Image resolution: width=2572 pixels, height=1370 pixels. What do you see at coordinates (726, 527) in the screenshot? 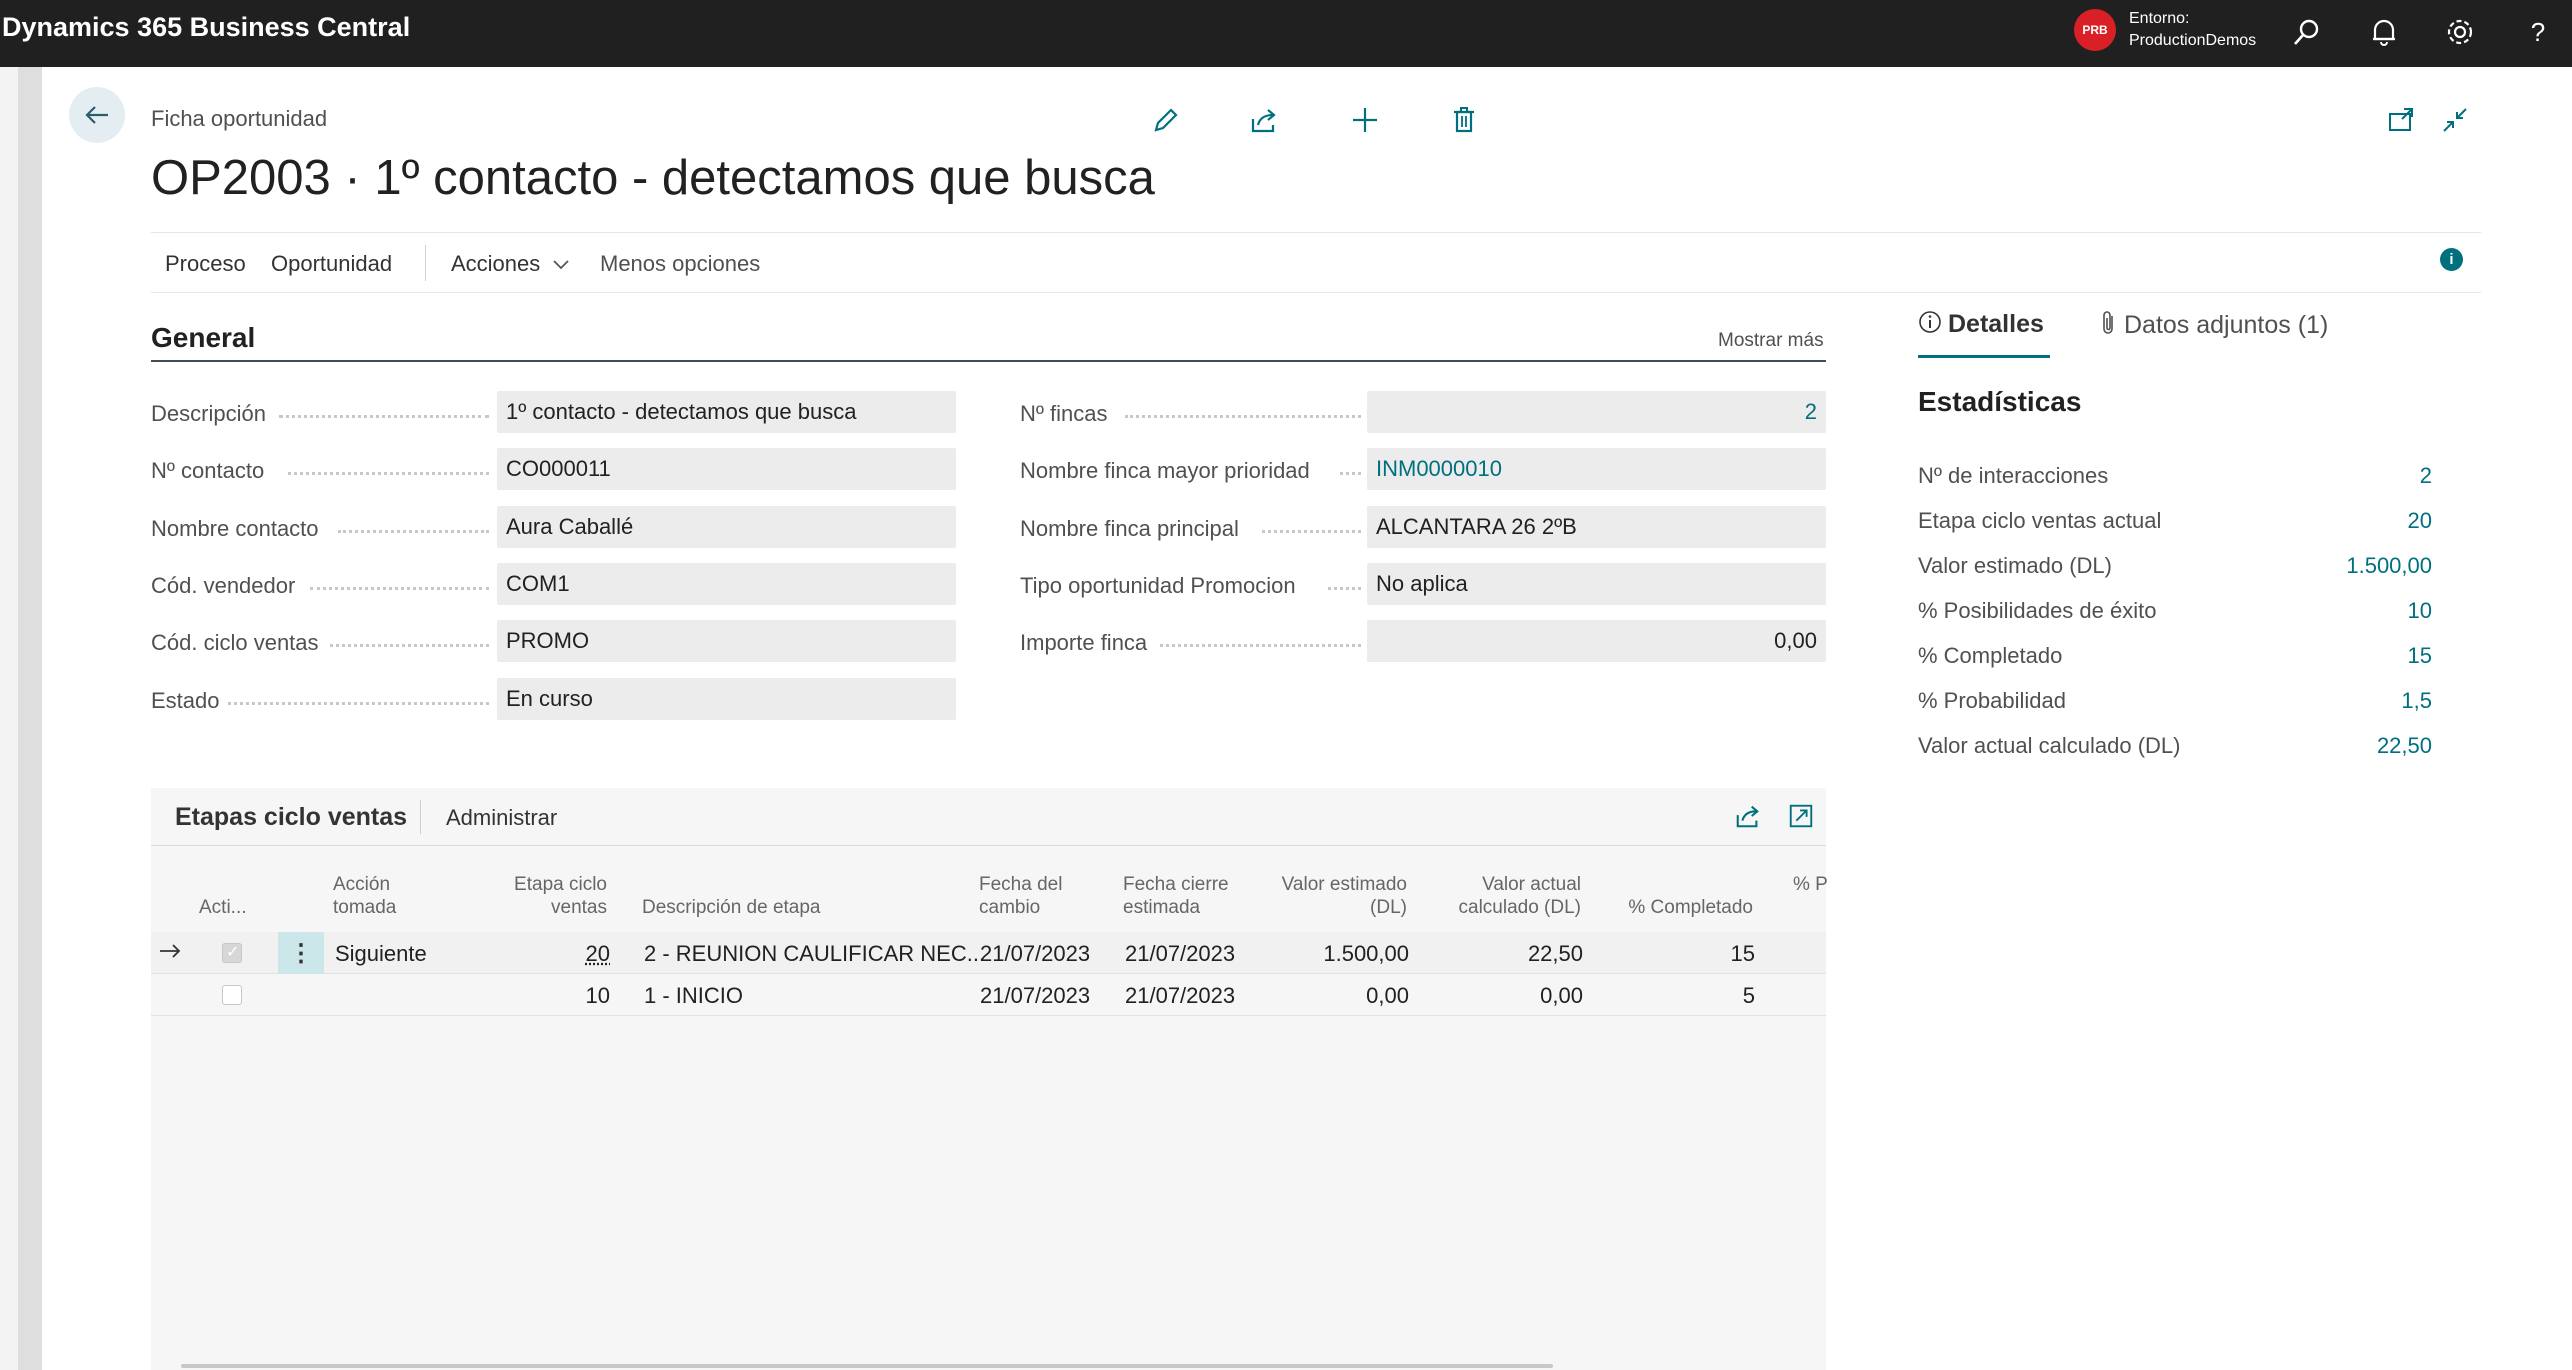
I see `field-value-nombre-contacto: Aura Caballé` at bounding box center [726, 527].